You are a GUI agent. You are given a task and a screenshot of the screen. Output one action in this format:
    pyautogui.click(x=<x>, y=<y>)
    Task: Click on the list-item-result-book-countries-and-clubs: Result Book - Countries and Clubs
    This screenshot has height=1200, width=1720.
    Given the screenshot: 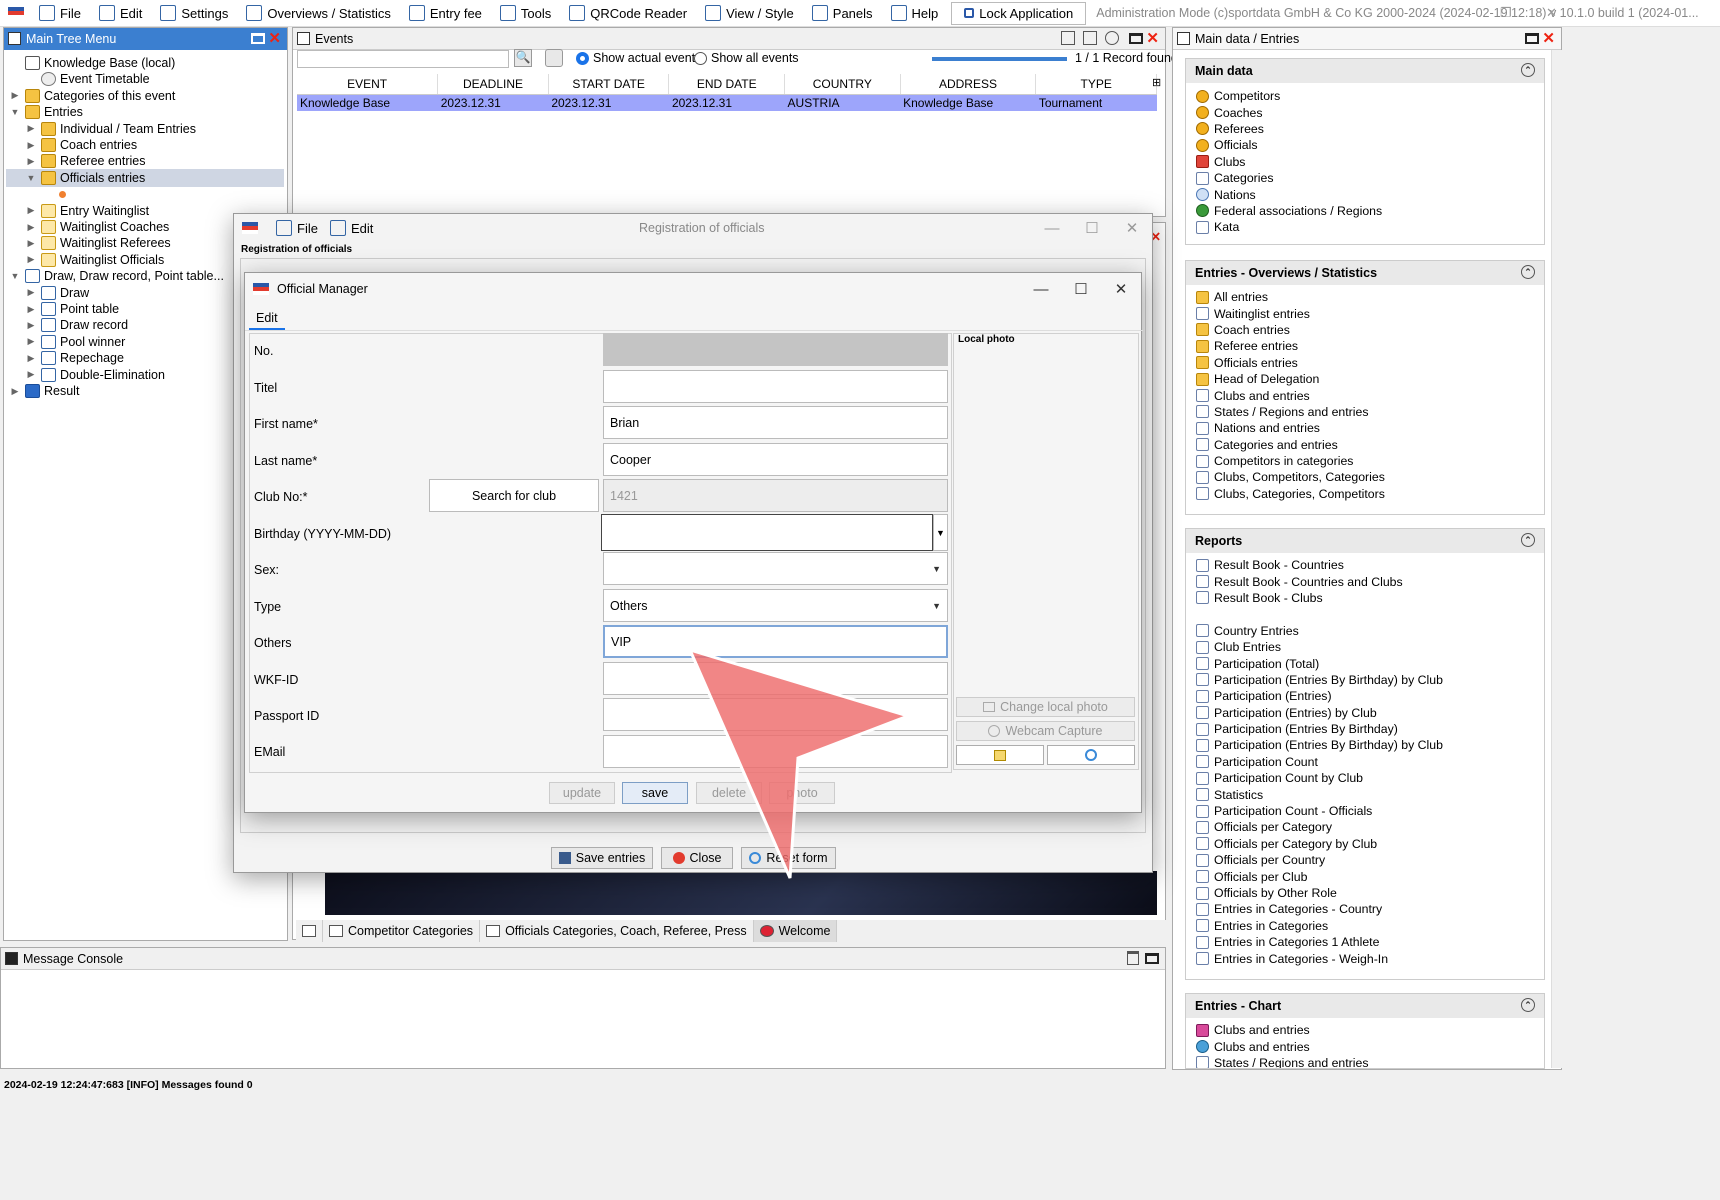 What is the action you would take?
    pyautogui.click(x=1365, y=581)
    